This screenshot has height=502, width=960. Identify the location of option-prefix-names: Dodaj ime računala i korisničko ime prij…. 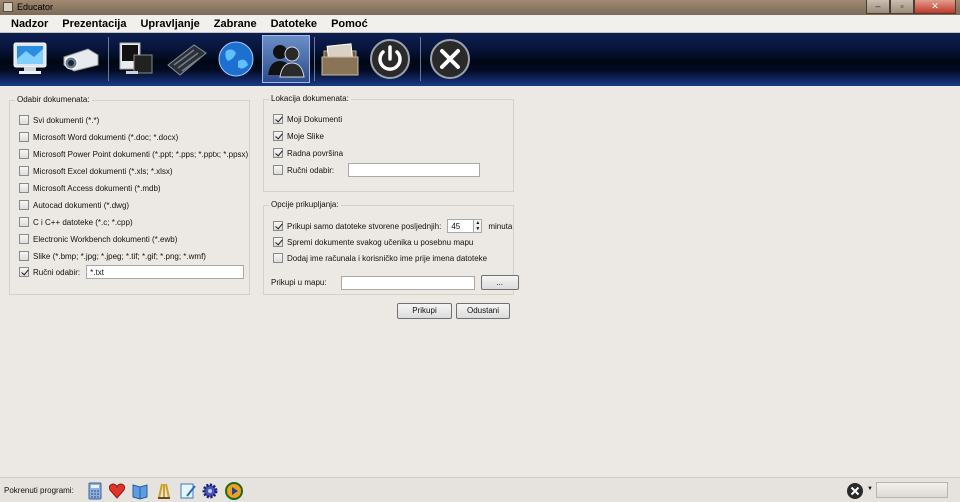
(380, 258).